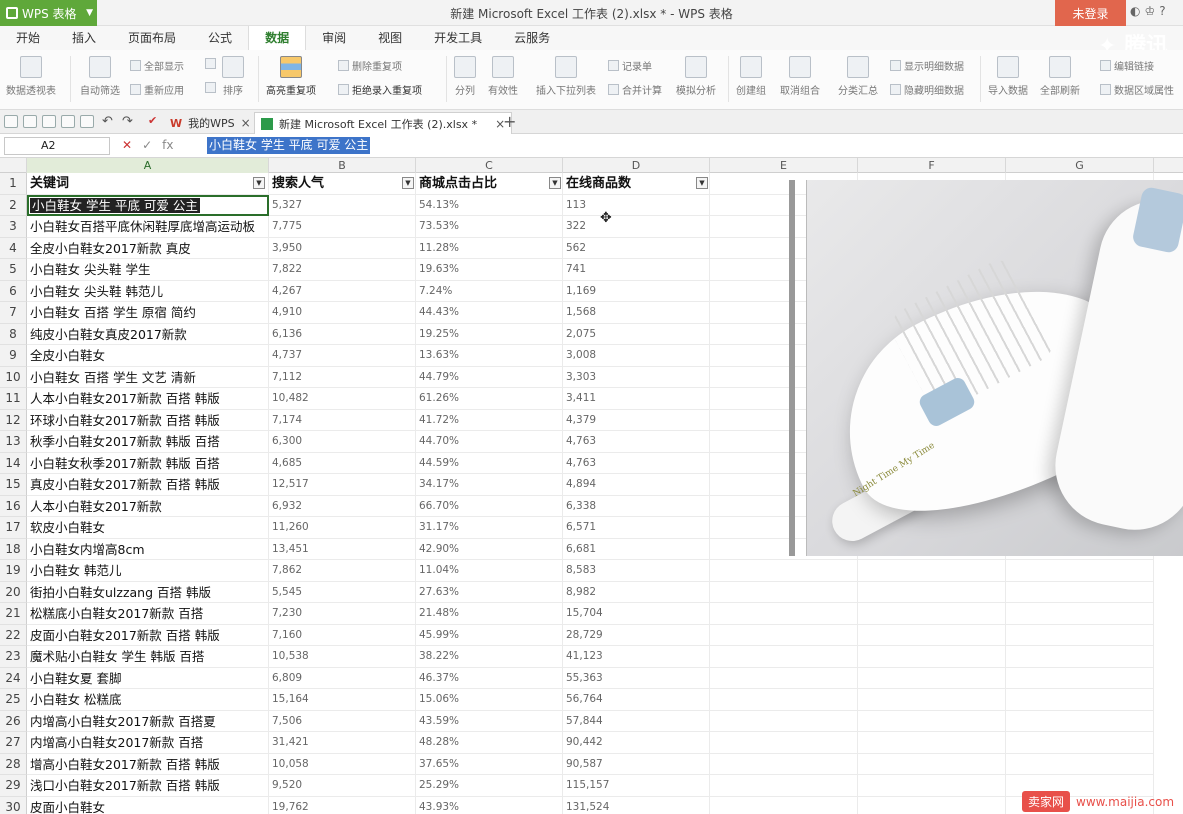 This screenshot has width=1183, height=814. What do you see at coordinates (636, 313) in the screenshot?
I see `online-items-cell: 1,568` at bounding box center [636, 313].